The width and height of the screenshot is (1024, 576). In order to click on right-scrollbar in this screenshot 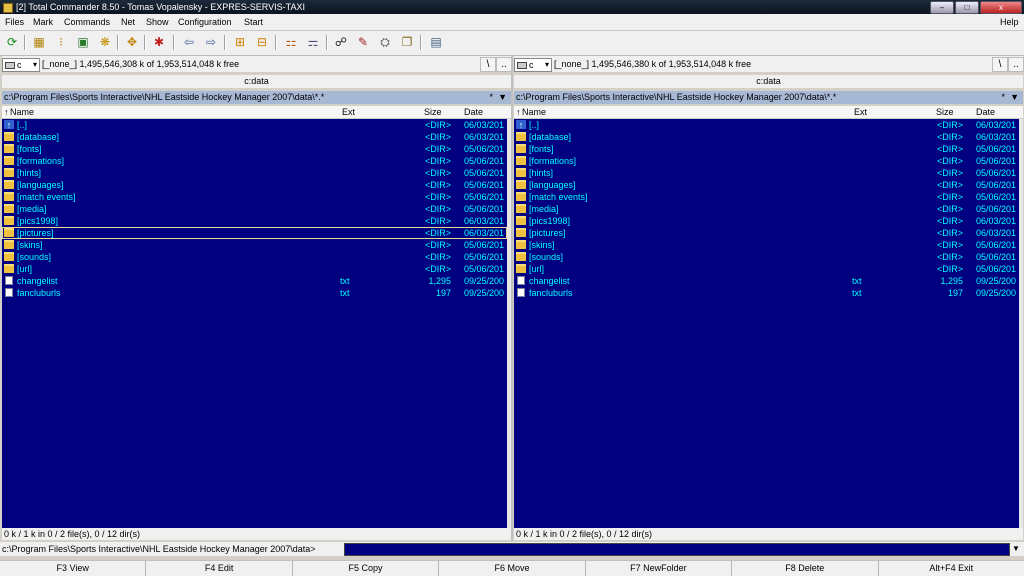, I will do `click(1021, 324)`.